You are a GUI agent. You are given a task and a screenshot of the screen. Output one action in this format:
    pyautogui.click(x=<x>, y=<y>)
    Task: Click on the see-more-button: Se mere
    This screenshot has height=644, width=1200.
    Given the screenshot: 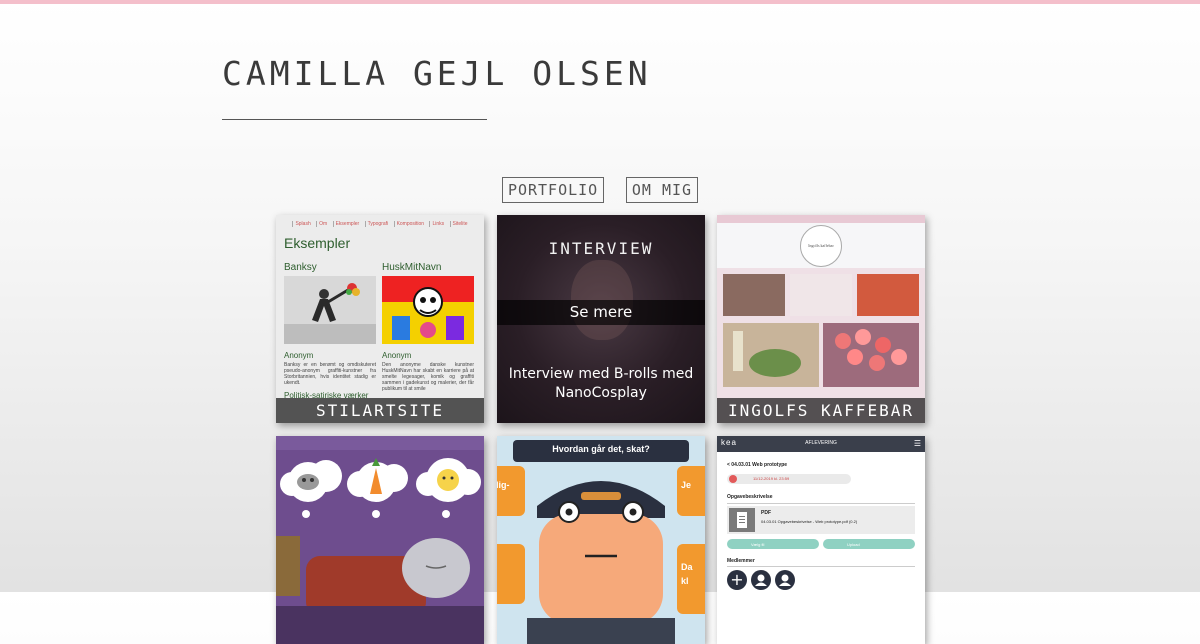 What is the action you would take?
    pyautogui.click(x=601, y=312)
    